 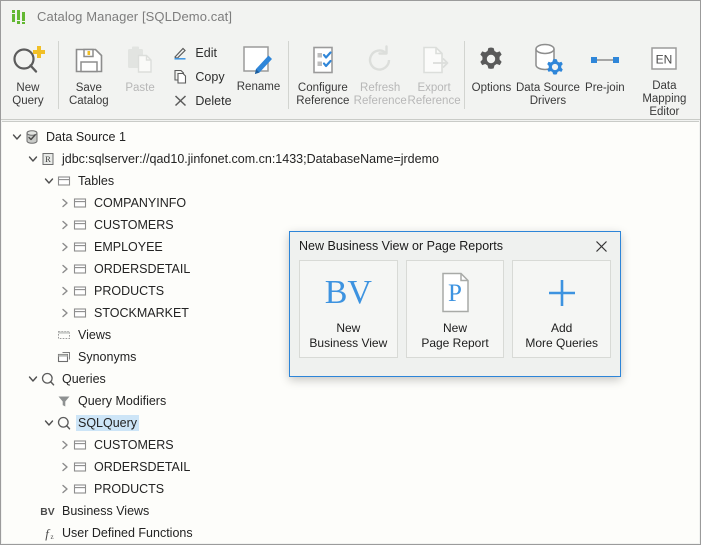 I want to click on link-nodes-icon, so click(x=605, y=60).